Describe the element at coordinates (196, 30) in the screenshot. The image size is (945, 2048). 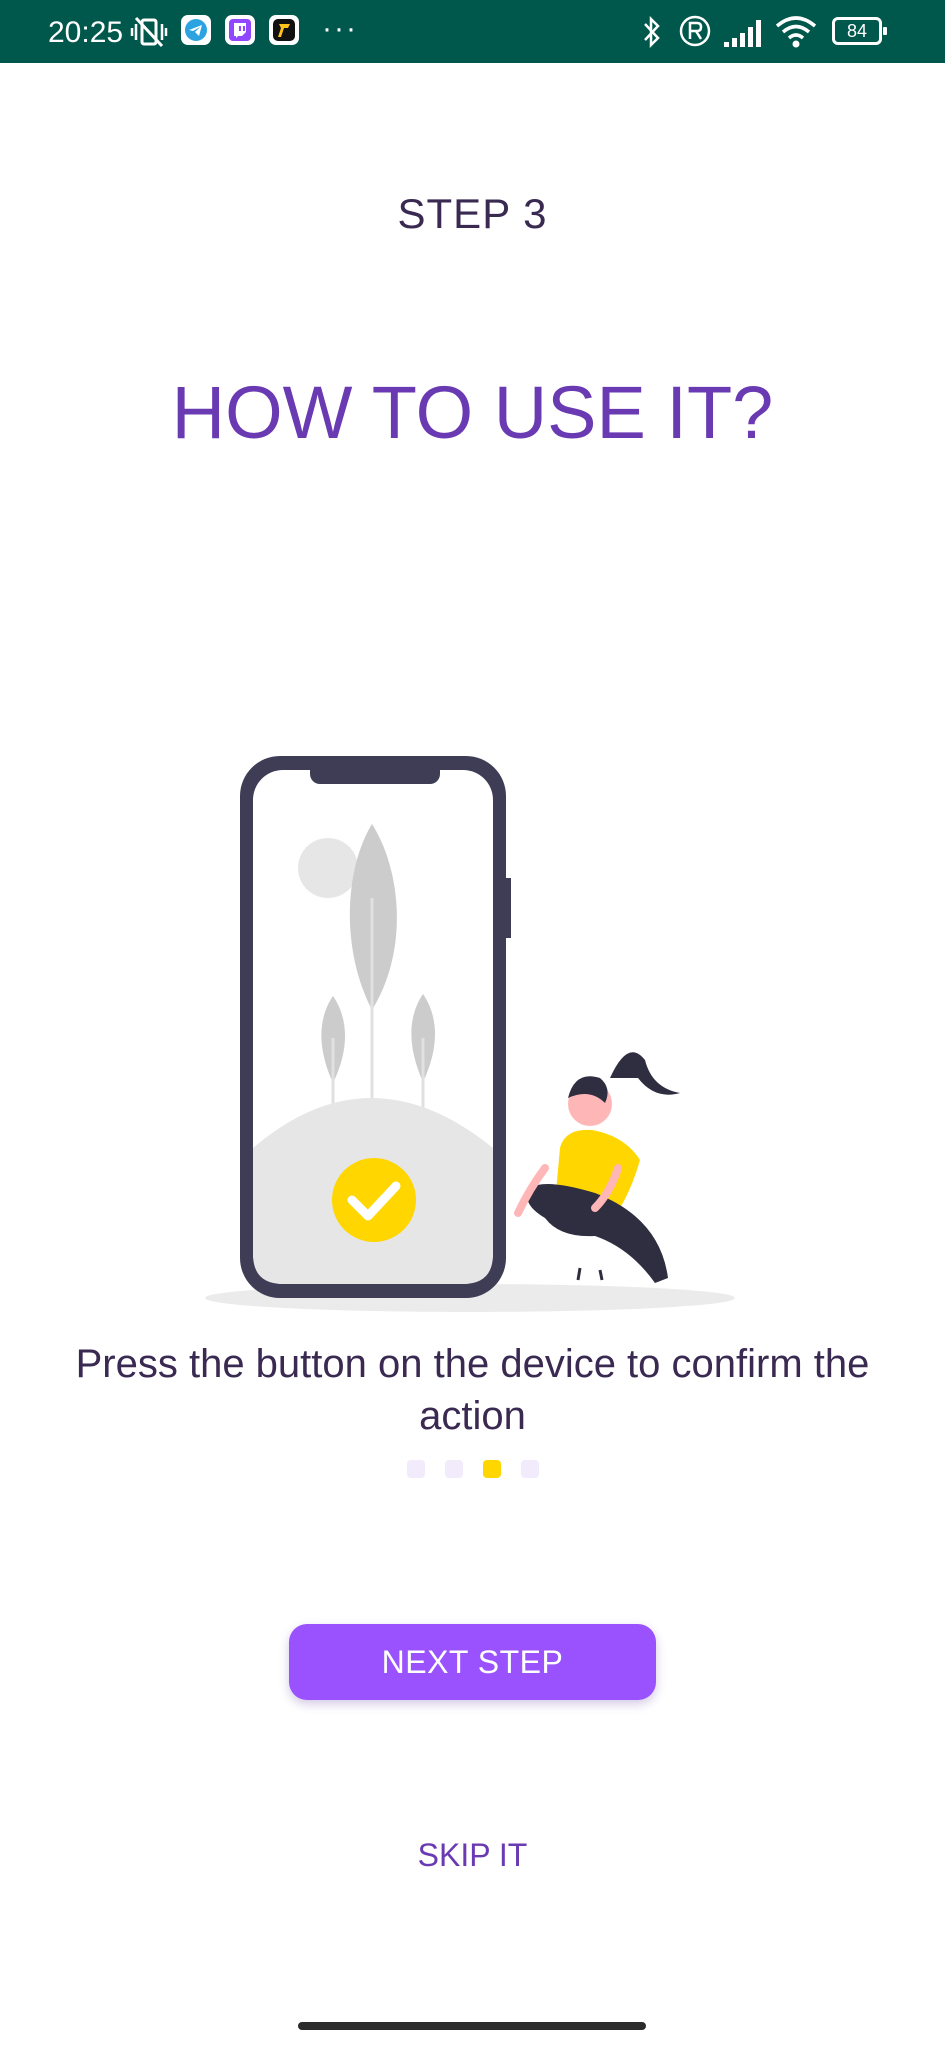
I see `telegram-icon` at that location.